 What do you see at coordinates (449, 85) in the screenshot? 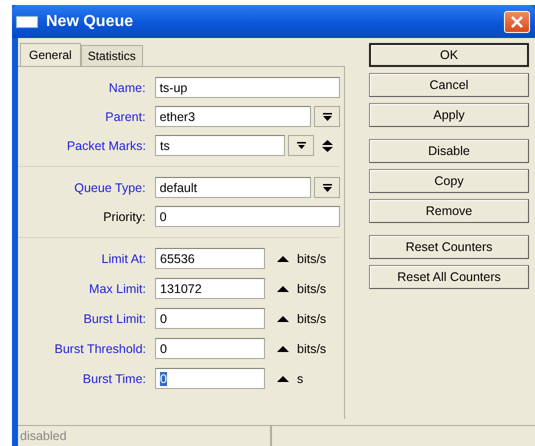
I see `dialog-button: Cancel` at bounding box center [449, 85].